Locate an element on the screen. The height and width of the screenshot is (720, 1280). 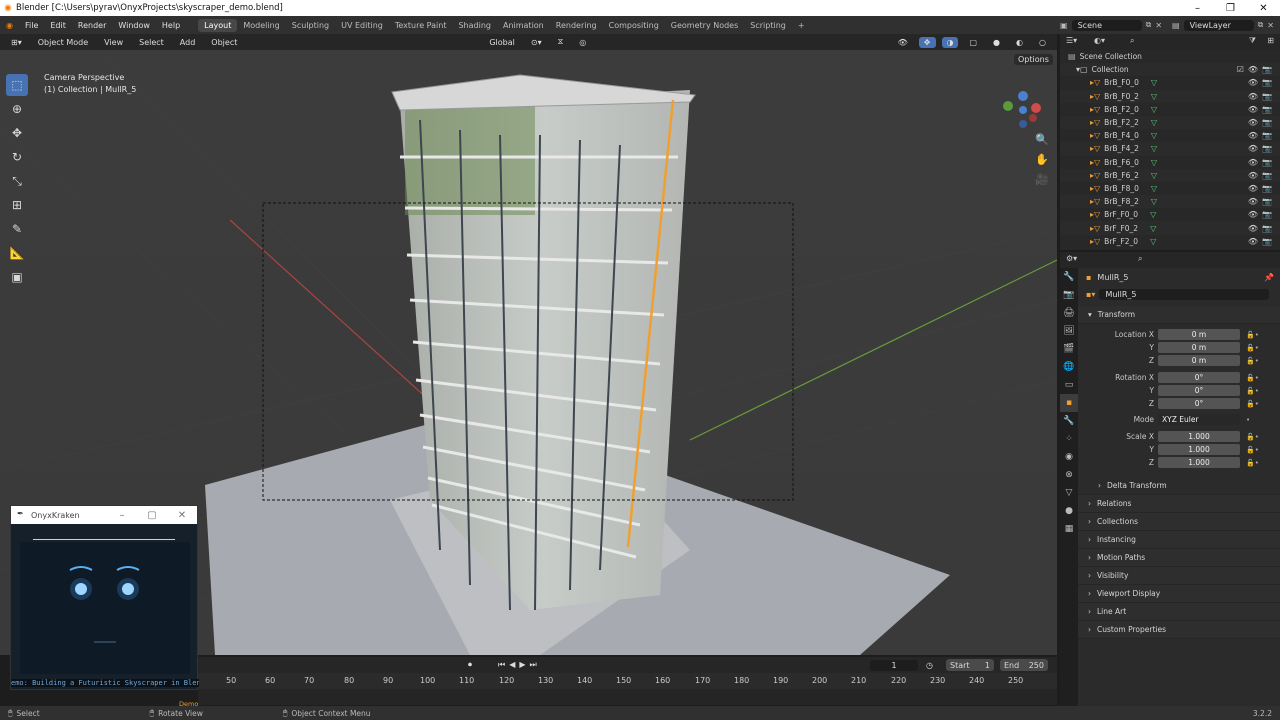
shading-solid-icon: ● is located at coordinates (996, 42).